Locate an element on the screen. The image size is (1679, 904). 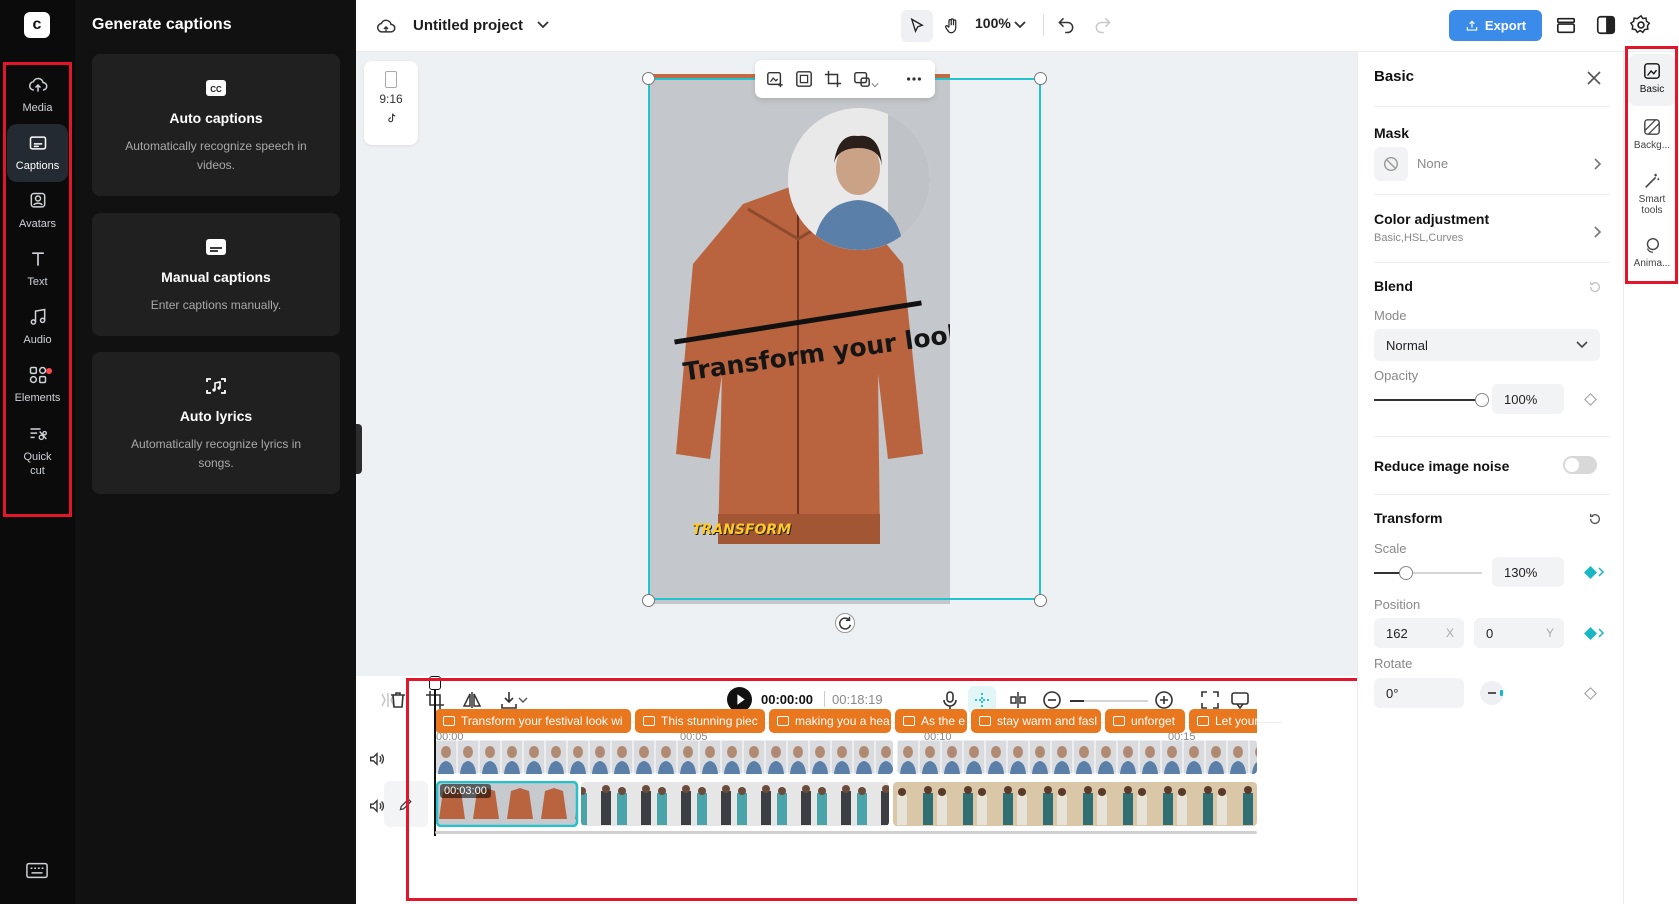
zoom-out-icon is located at coordinates (1052, 700).